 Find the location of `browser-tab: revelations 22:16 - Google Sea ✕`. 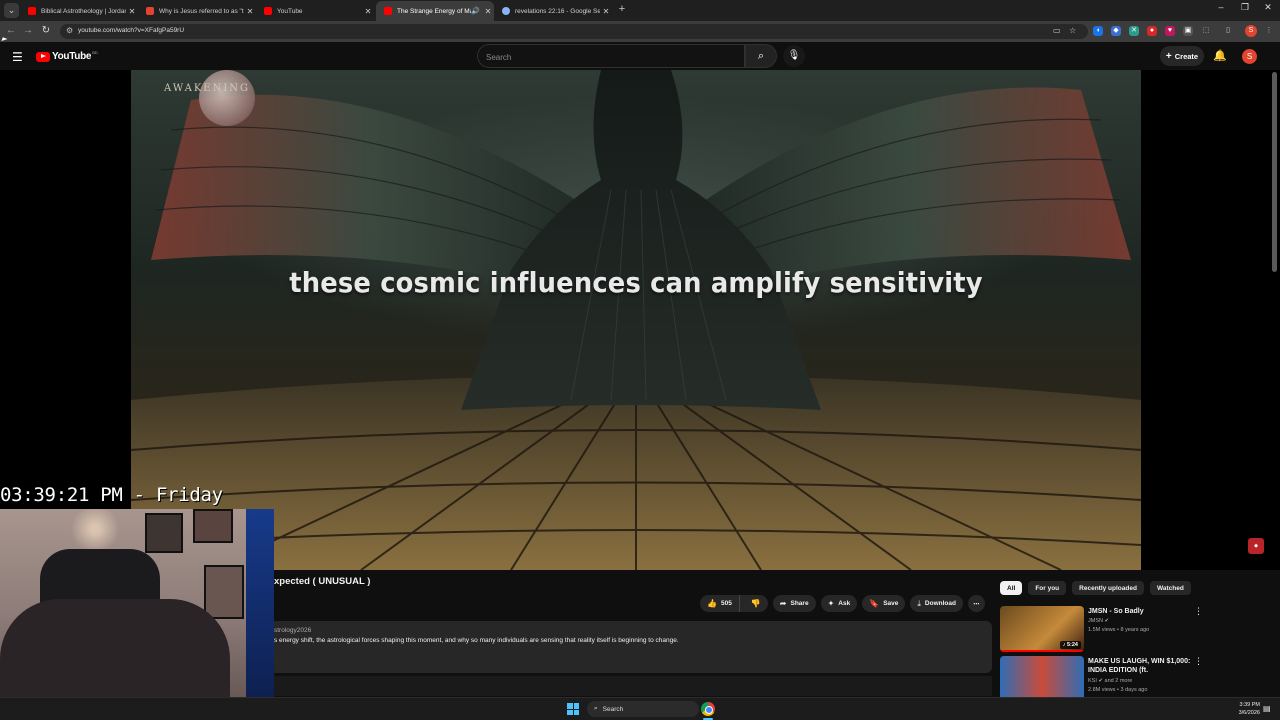

browser-tab: revelations 22:16 - Google Sea ✕ is located at coordinates (553, 11).